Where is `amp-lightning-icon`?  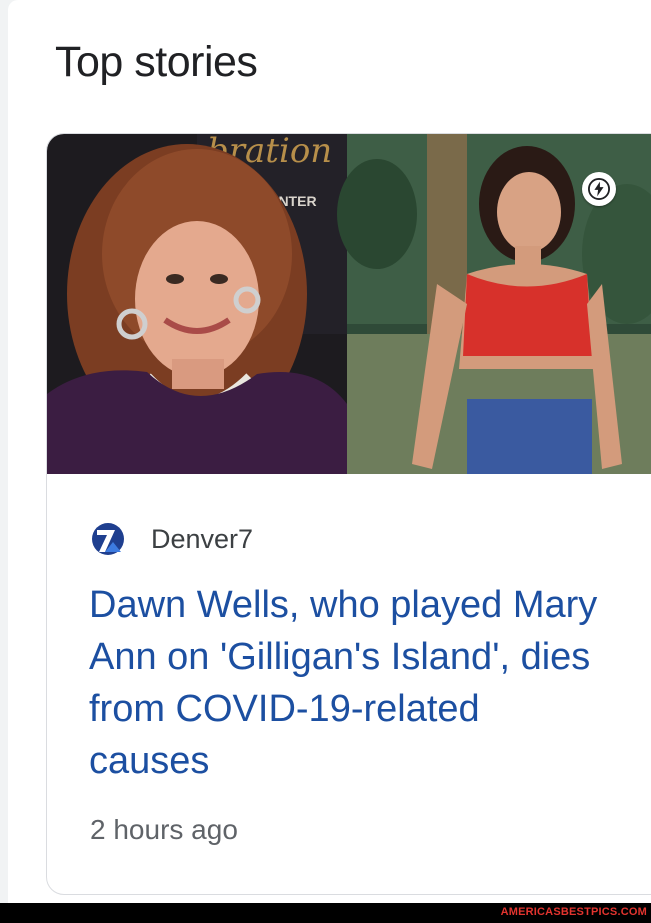 amp-lightning-icon is located at coordinates (599, 189).